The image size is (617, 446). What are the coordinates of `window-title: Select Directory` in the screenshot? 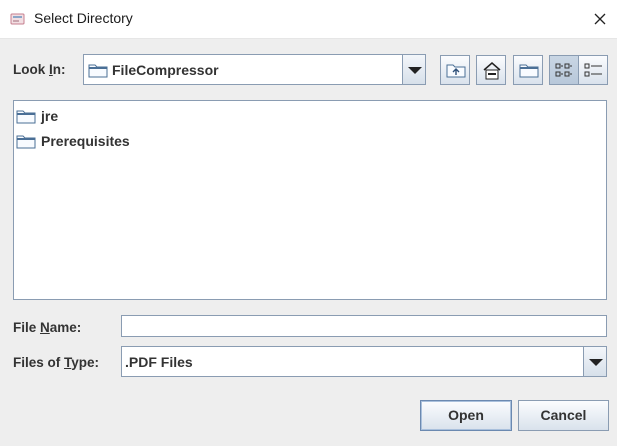 It's located at (83, 18).